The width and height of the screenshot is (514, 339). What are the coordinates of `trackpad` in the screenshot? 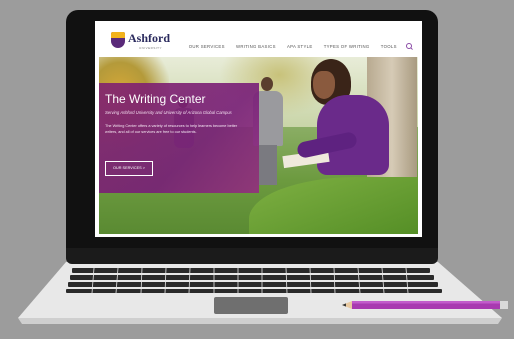 It's located at (251, 305).